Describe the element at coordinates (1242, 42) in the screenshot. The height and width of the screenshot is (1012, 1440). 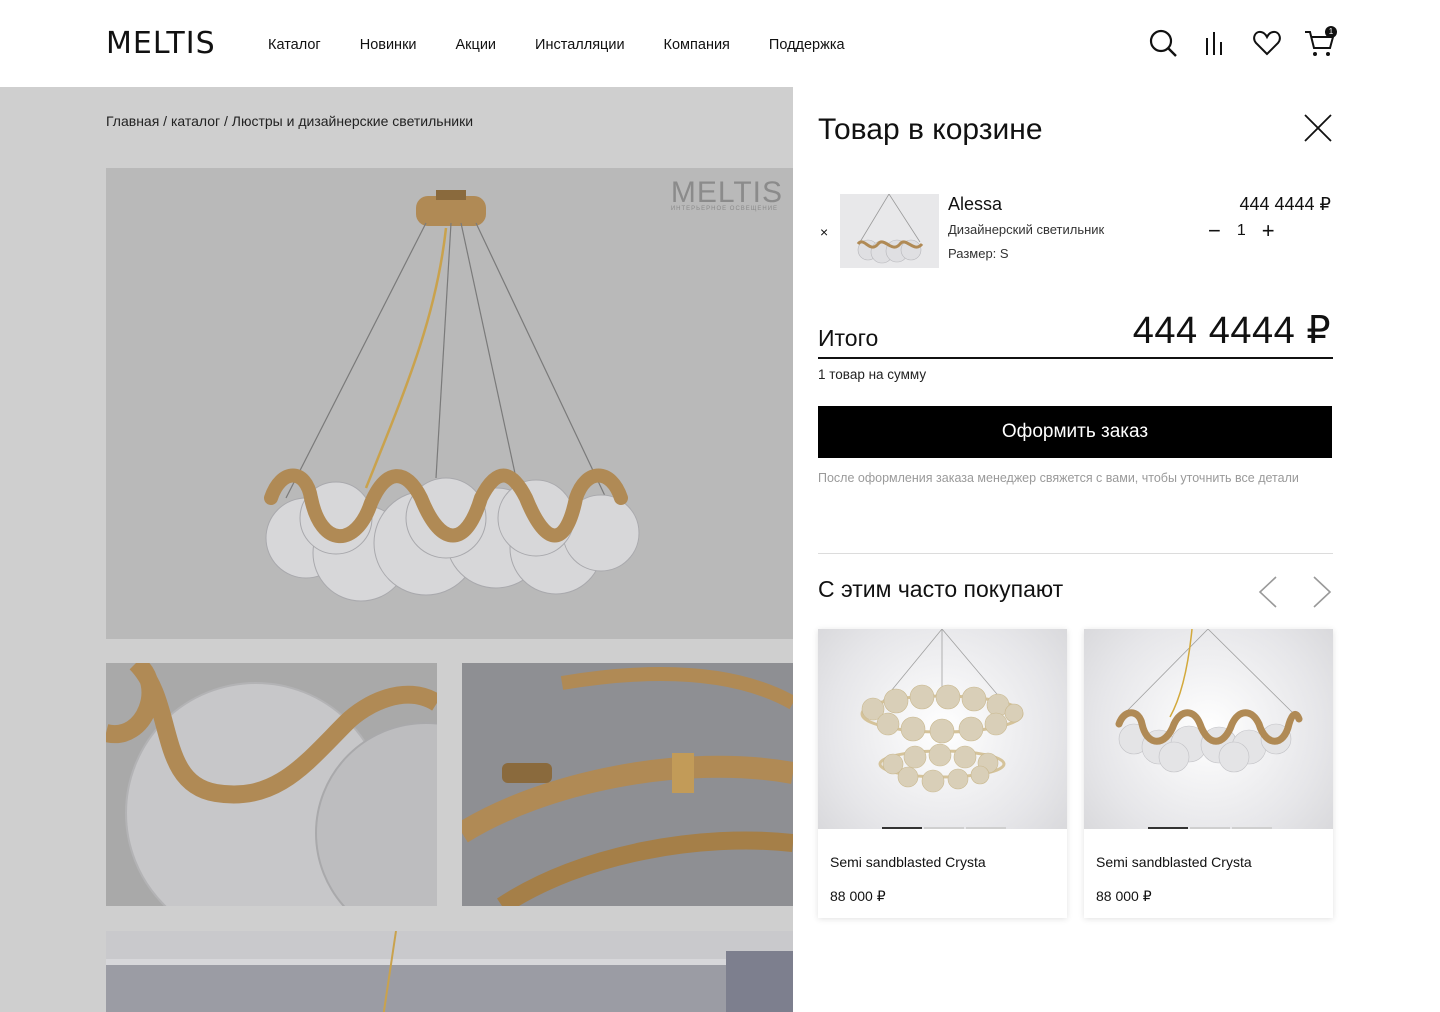
I see `header-actions: 1` at that location.